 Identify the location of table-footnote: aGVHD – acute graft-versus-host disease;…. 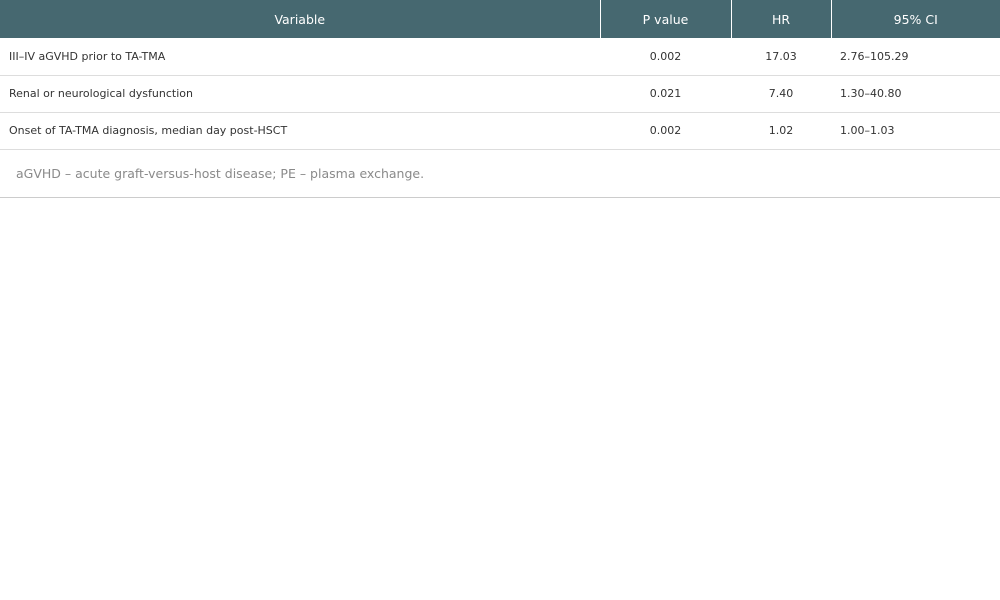
(500, 174).